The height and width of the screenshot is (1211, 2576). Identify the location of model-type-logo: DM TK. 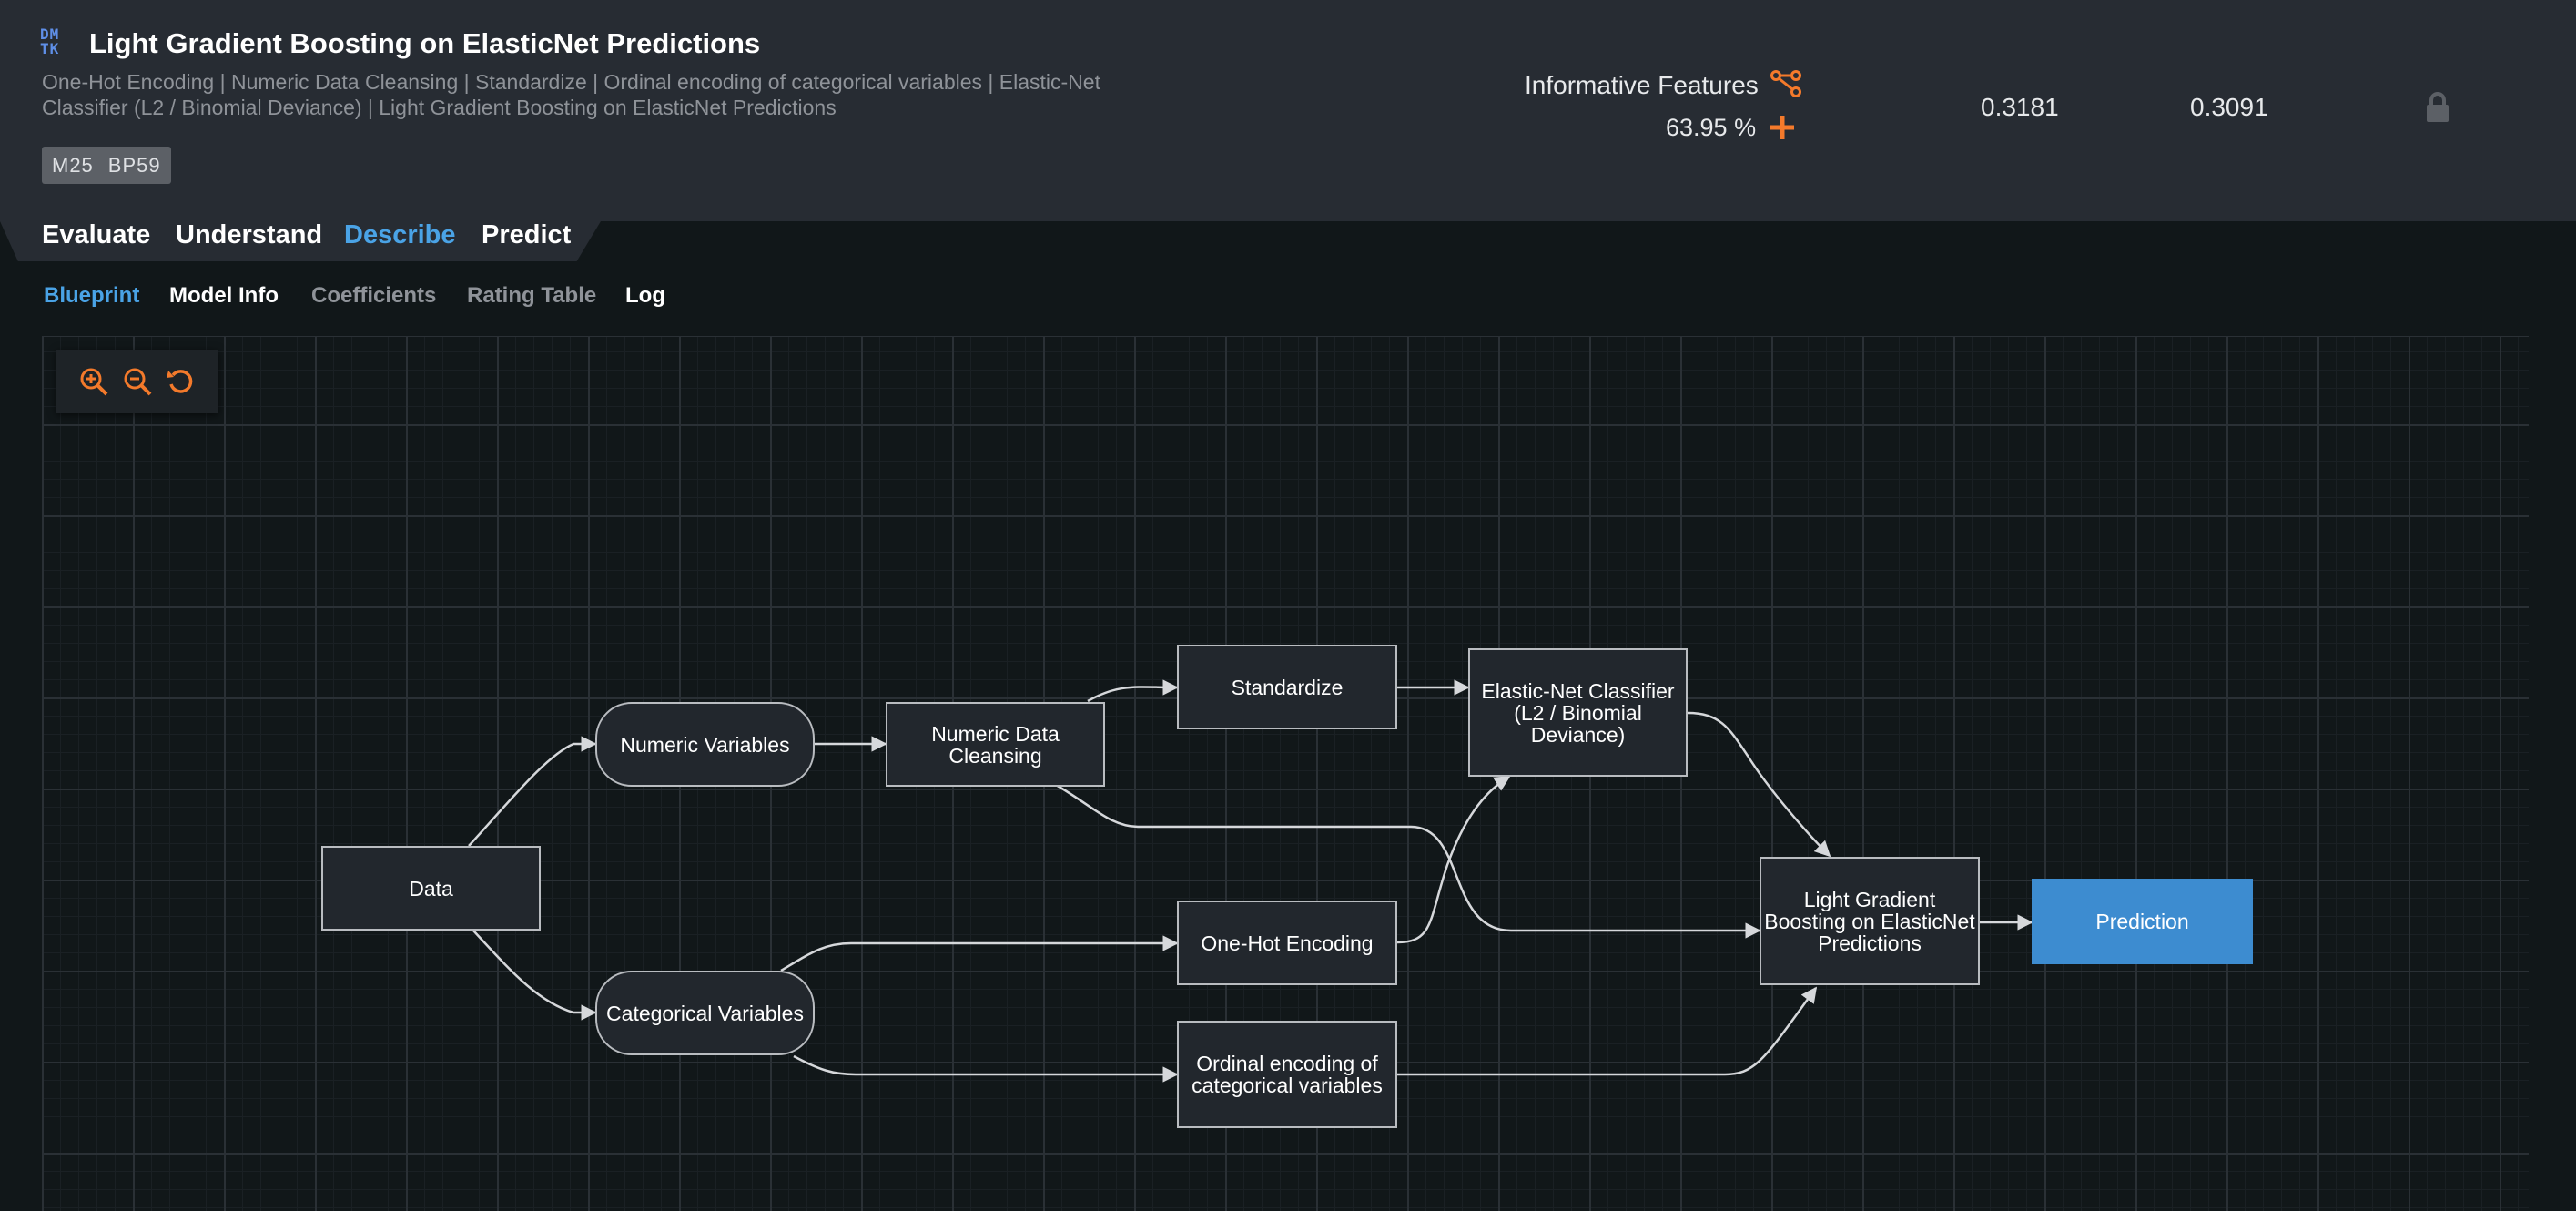
(55, 43).